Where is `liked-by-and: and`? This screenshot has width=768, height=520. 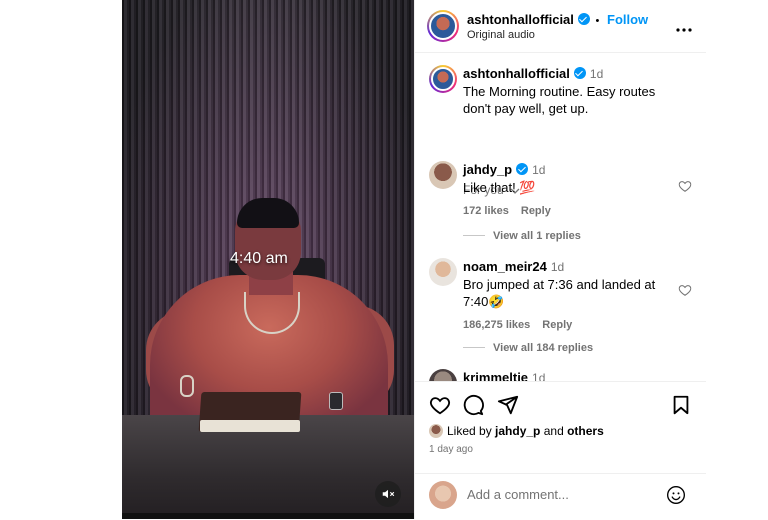 liked-by-and: and is located at coordinates (554, 431).